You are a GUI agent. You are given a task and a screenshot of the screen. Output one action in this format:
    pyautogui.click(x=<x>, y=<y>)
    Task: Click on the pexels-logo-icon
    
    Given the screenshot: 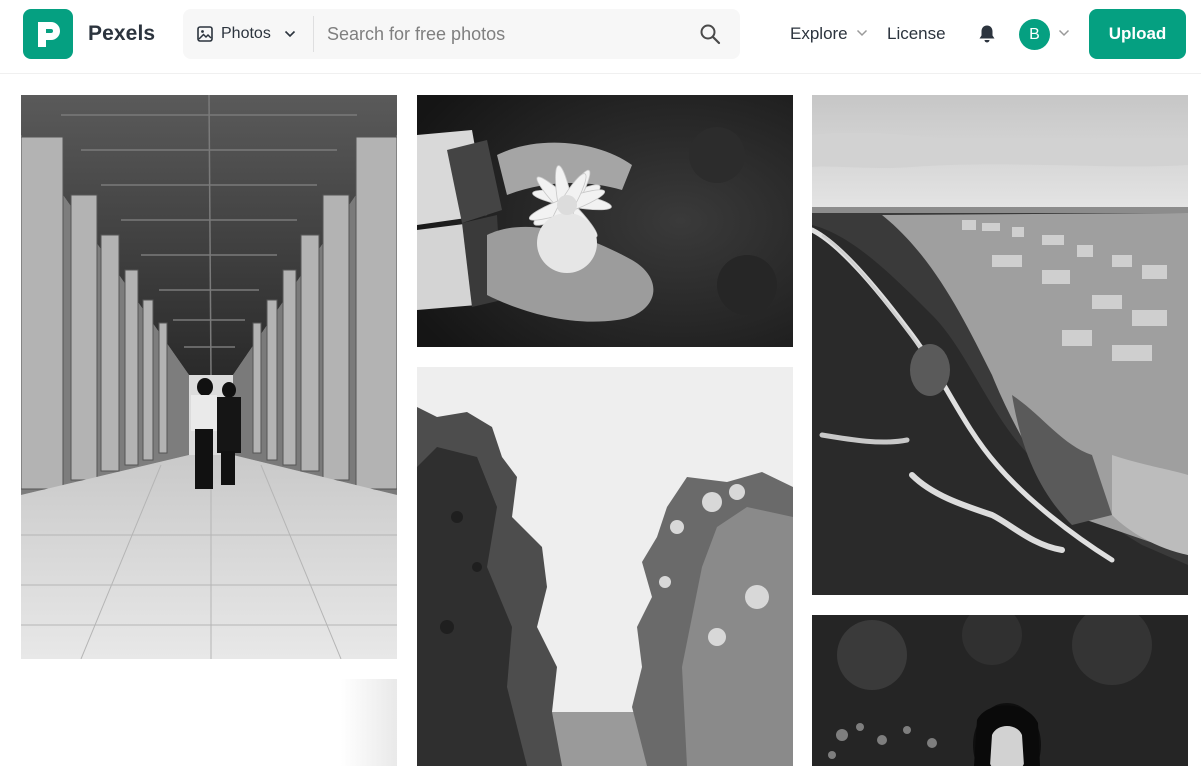 What is the action you would take?
    pyautogui.click(x=48, y=34)
    